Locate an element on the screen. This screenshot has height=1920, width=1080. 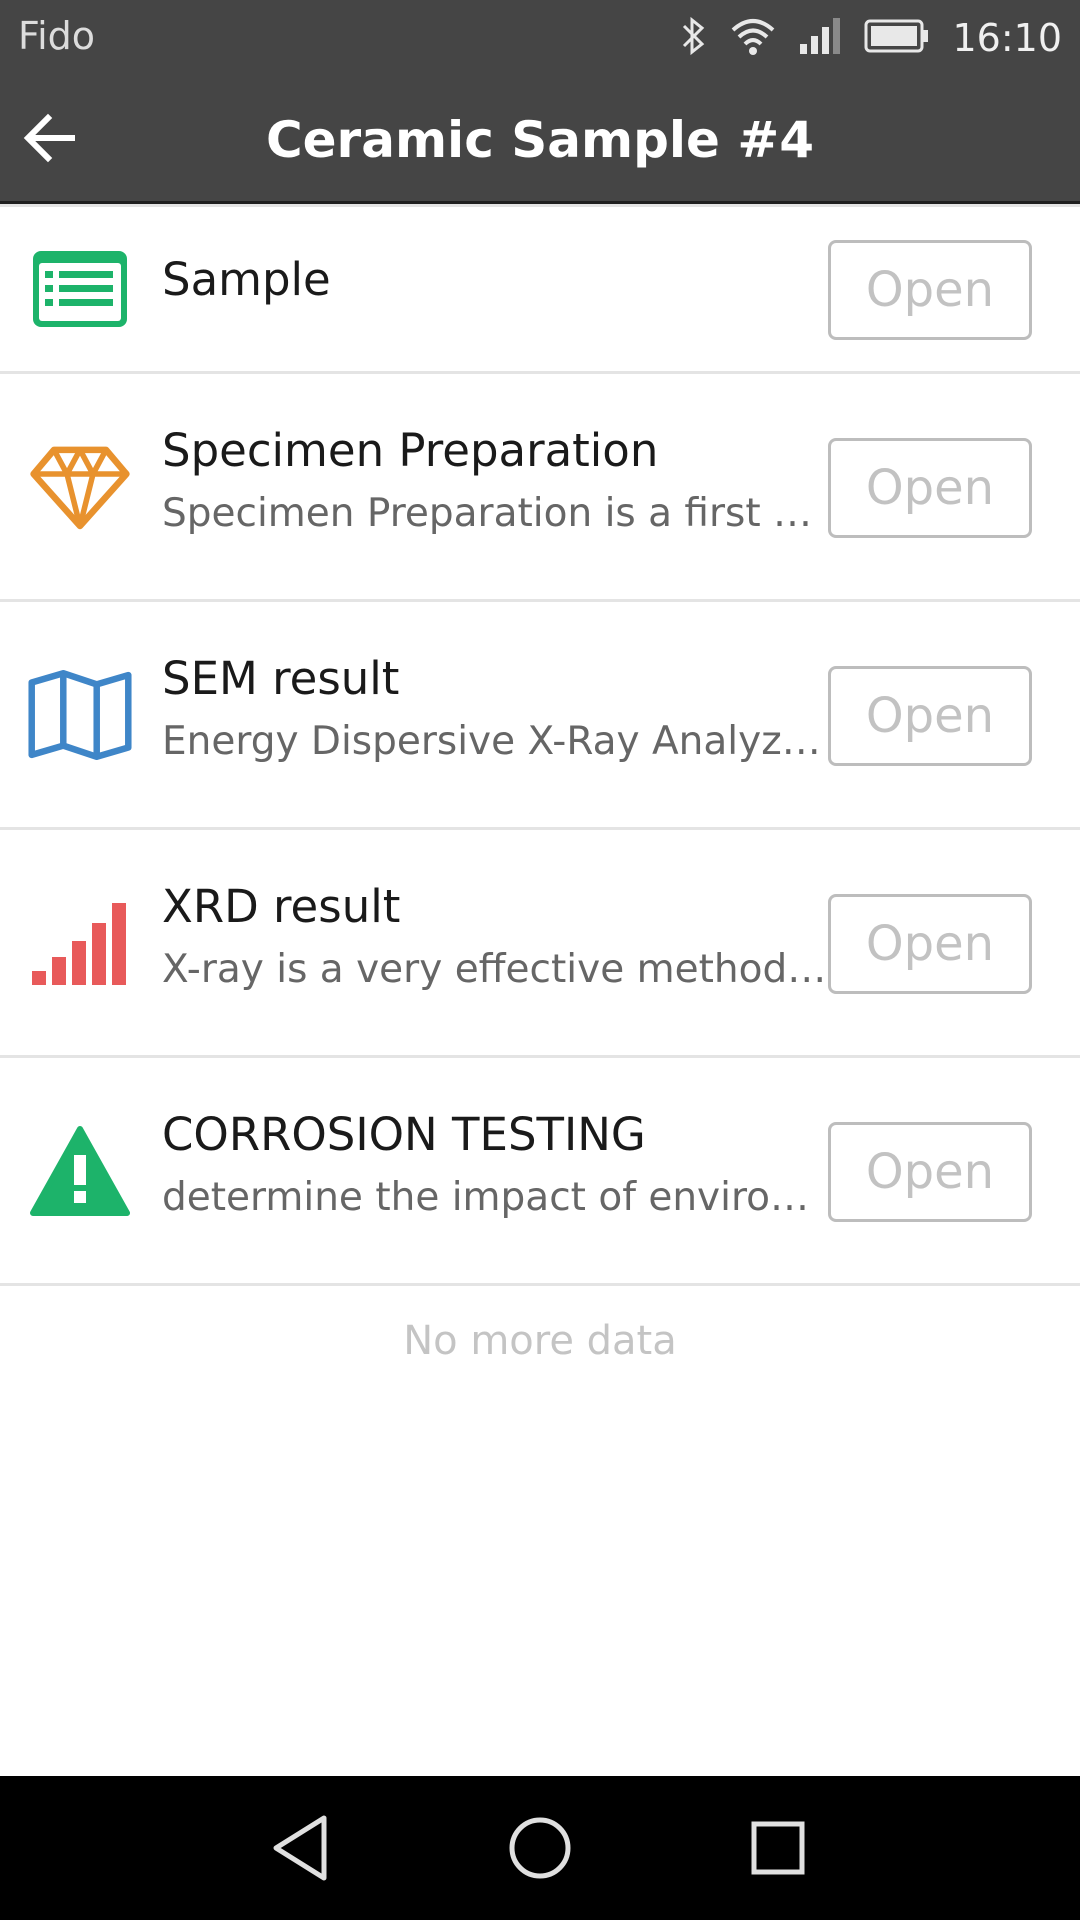
status-time: 16:10 is located at coordinates (1007, 38).